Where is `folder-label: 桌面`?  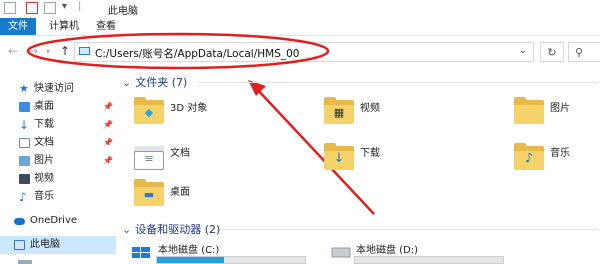 folder-label: 桌面 is located at coordinates (180, 192).